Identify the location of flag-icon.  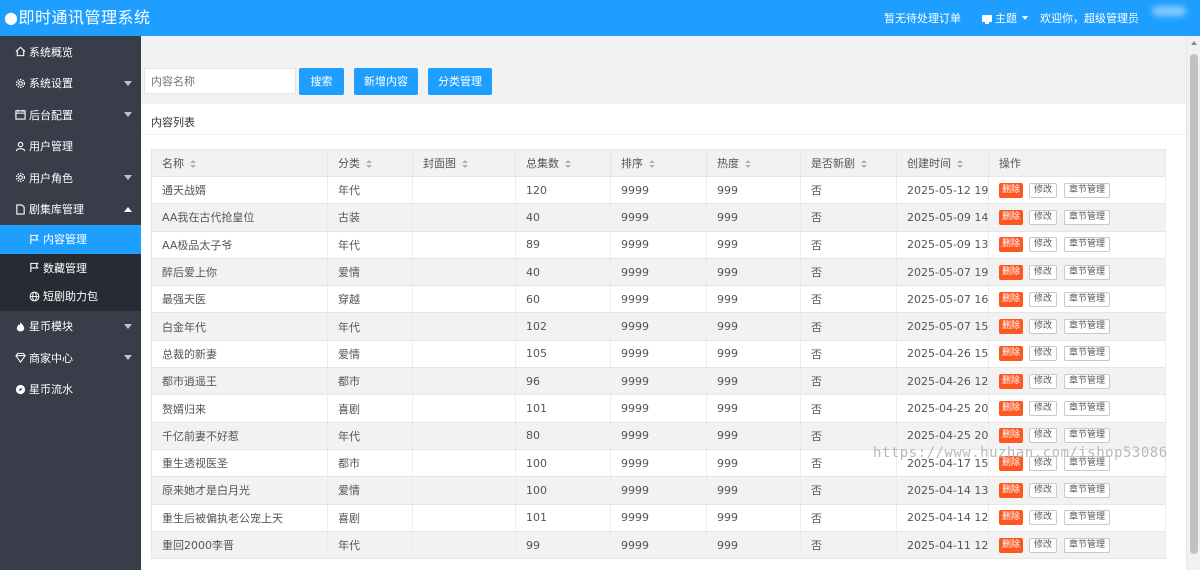
(34, 239).